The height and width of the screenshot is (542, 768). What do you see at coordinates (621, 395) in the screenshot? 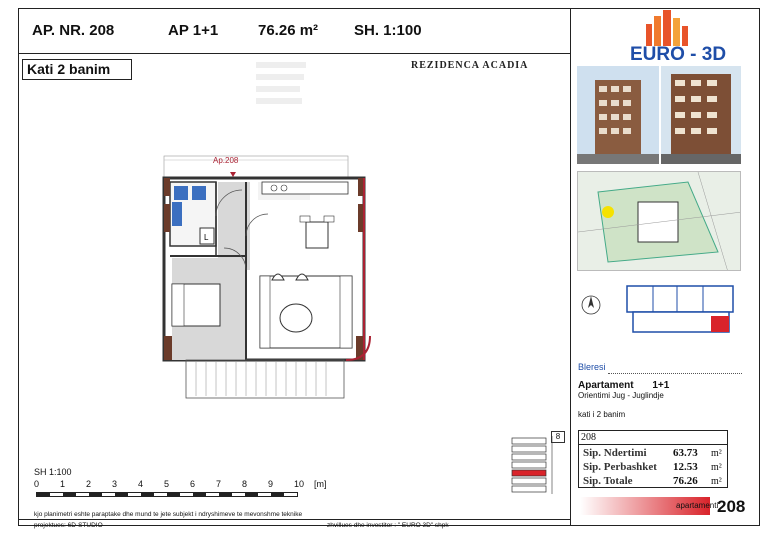
I see `orientation: Orientimi Jug - Juglindje` at bounding box center [621, 395].